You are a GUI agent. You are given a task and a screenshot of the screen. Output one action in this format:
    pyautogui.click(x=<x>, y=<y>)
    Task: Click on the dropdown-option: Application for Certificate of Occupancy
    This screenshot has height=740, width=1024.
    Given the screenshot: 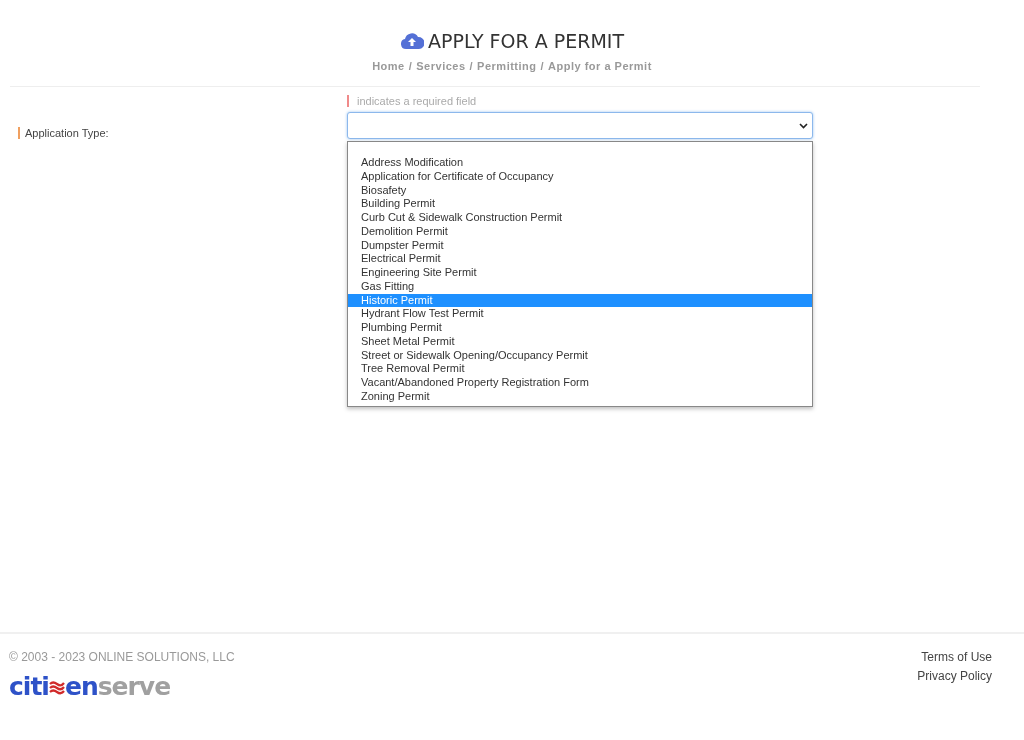 What is the action you would take?
    pyautogui.click(x=580, y=176)
    